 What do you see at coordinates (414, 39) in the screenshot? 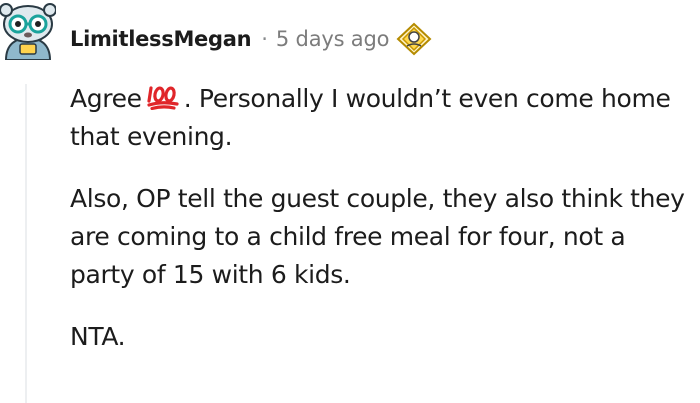
I see `helpful-award-icon` at bounding box center [414, 39].